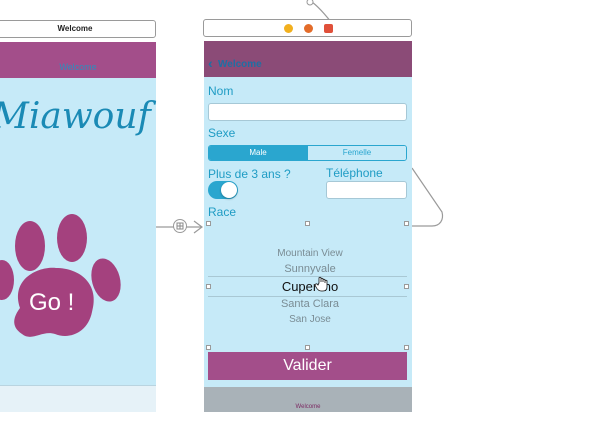 The width and height of the screenshot is (600, 435). I want to click on go-button: Go !, so click(51, 303).